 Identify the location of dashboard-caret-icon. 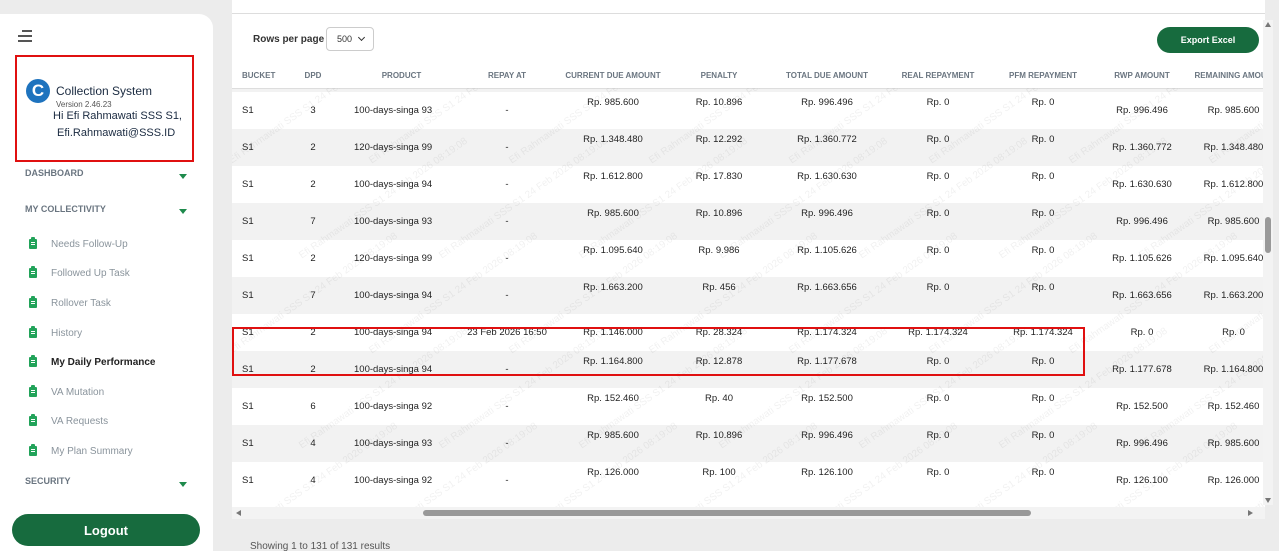
(183, 176).